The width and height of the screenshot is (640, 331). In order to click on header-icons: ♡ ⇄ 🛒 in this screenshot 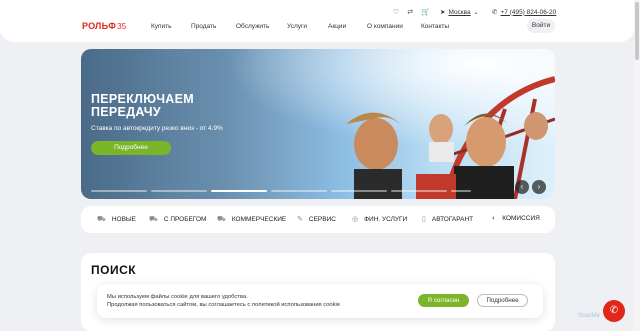, I will do `click(411, 12)`.